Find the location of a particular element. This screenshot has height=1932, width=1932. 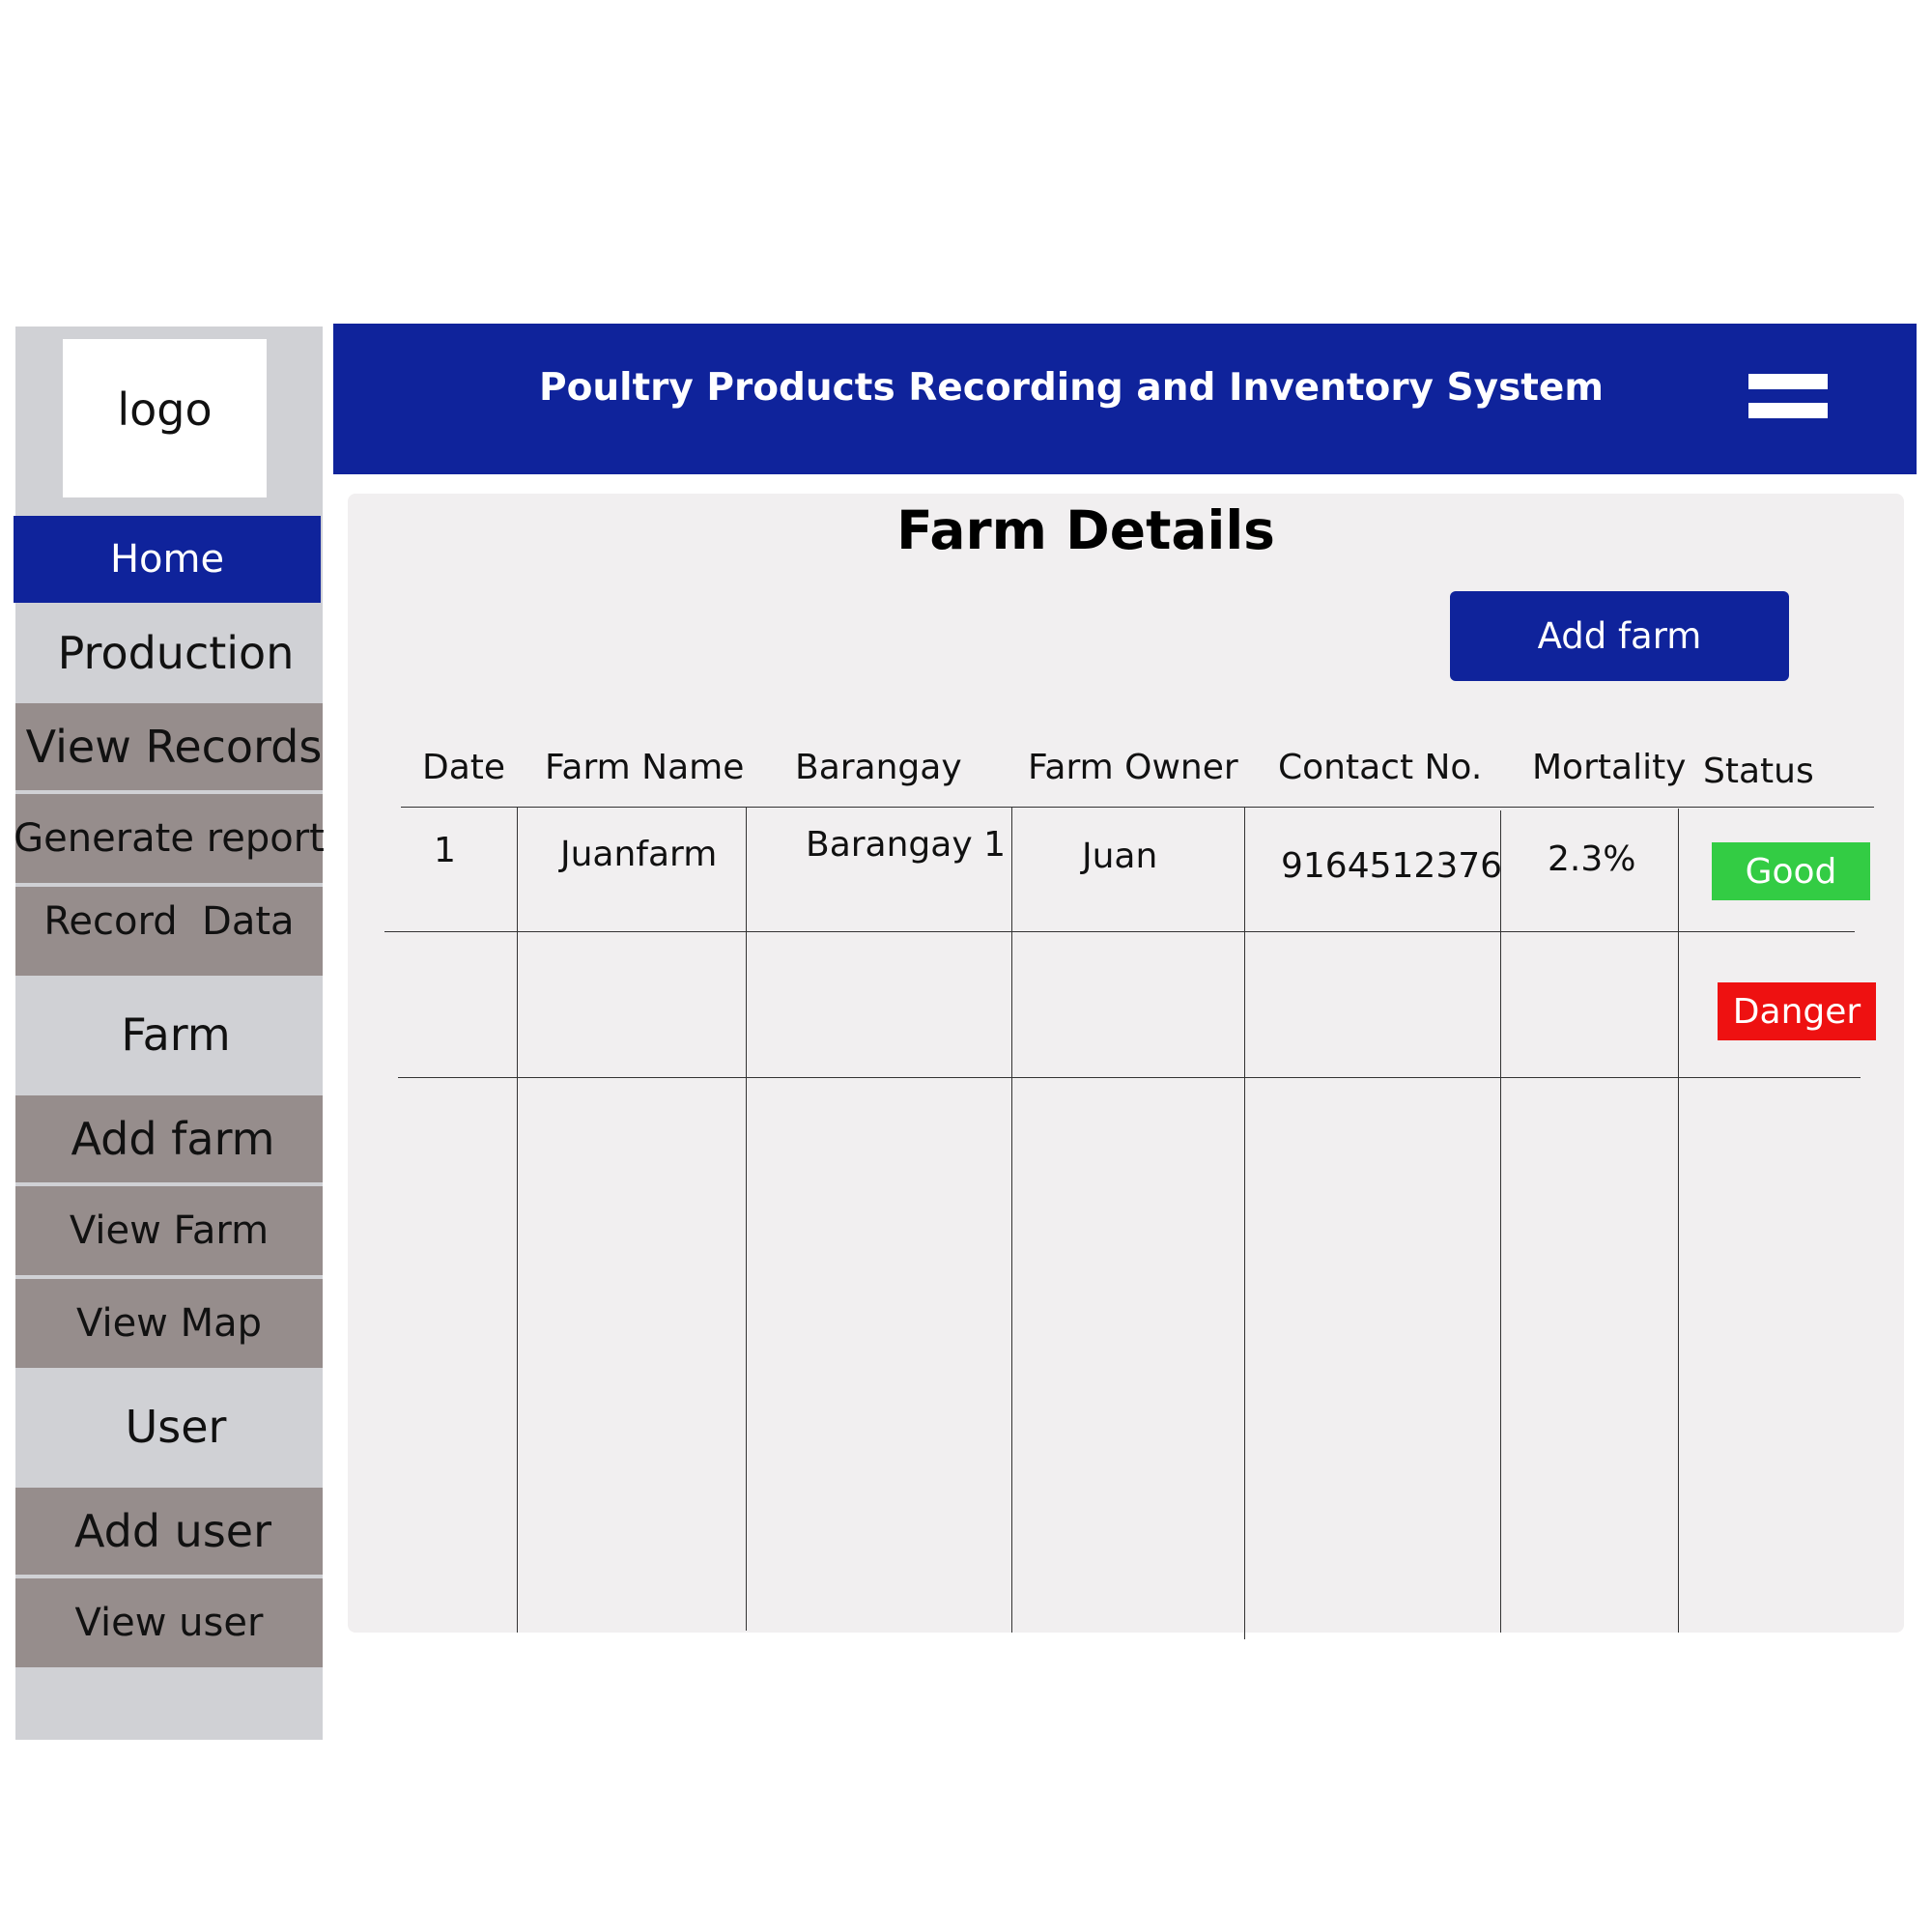

sidebar-item-home: Home is located at coordinates (167, 559).